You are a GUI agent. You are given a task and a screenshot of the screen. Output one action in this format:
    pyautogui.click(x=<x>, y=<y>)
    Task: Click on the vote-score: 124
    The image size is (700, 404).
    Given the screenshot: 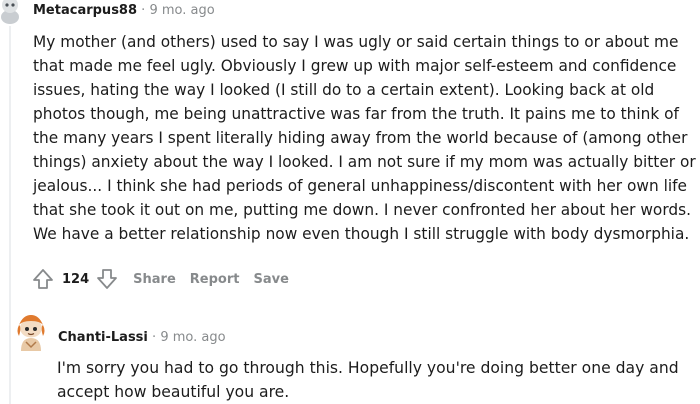 What is the action you would take?
    pyautogui.click(x=76, y=279)
    